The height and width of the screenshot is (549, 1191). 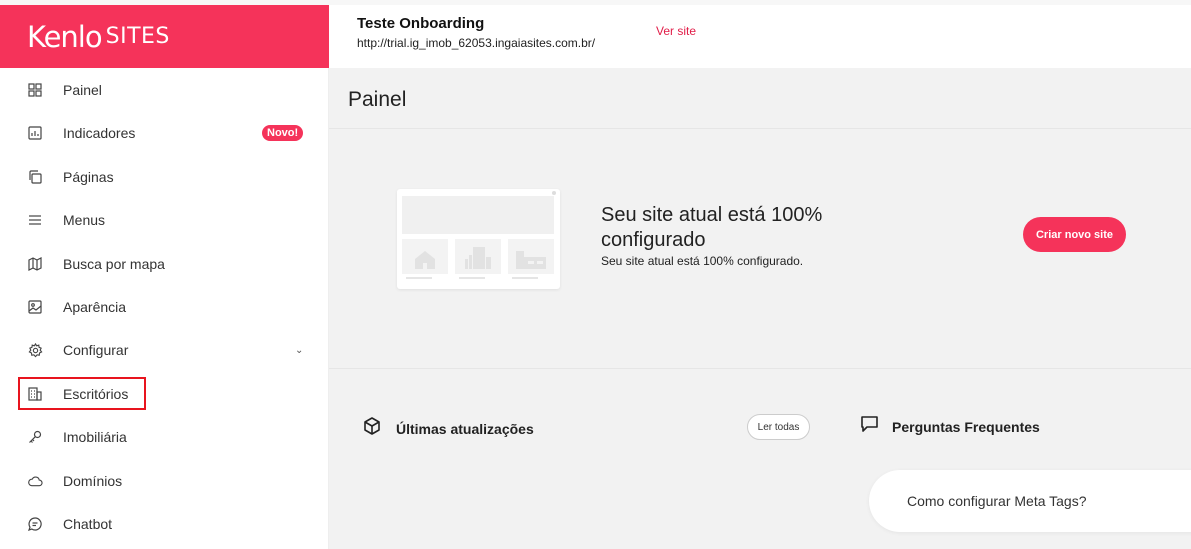 I want to click on menu-icon, so click(x=35, y=220).